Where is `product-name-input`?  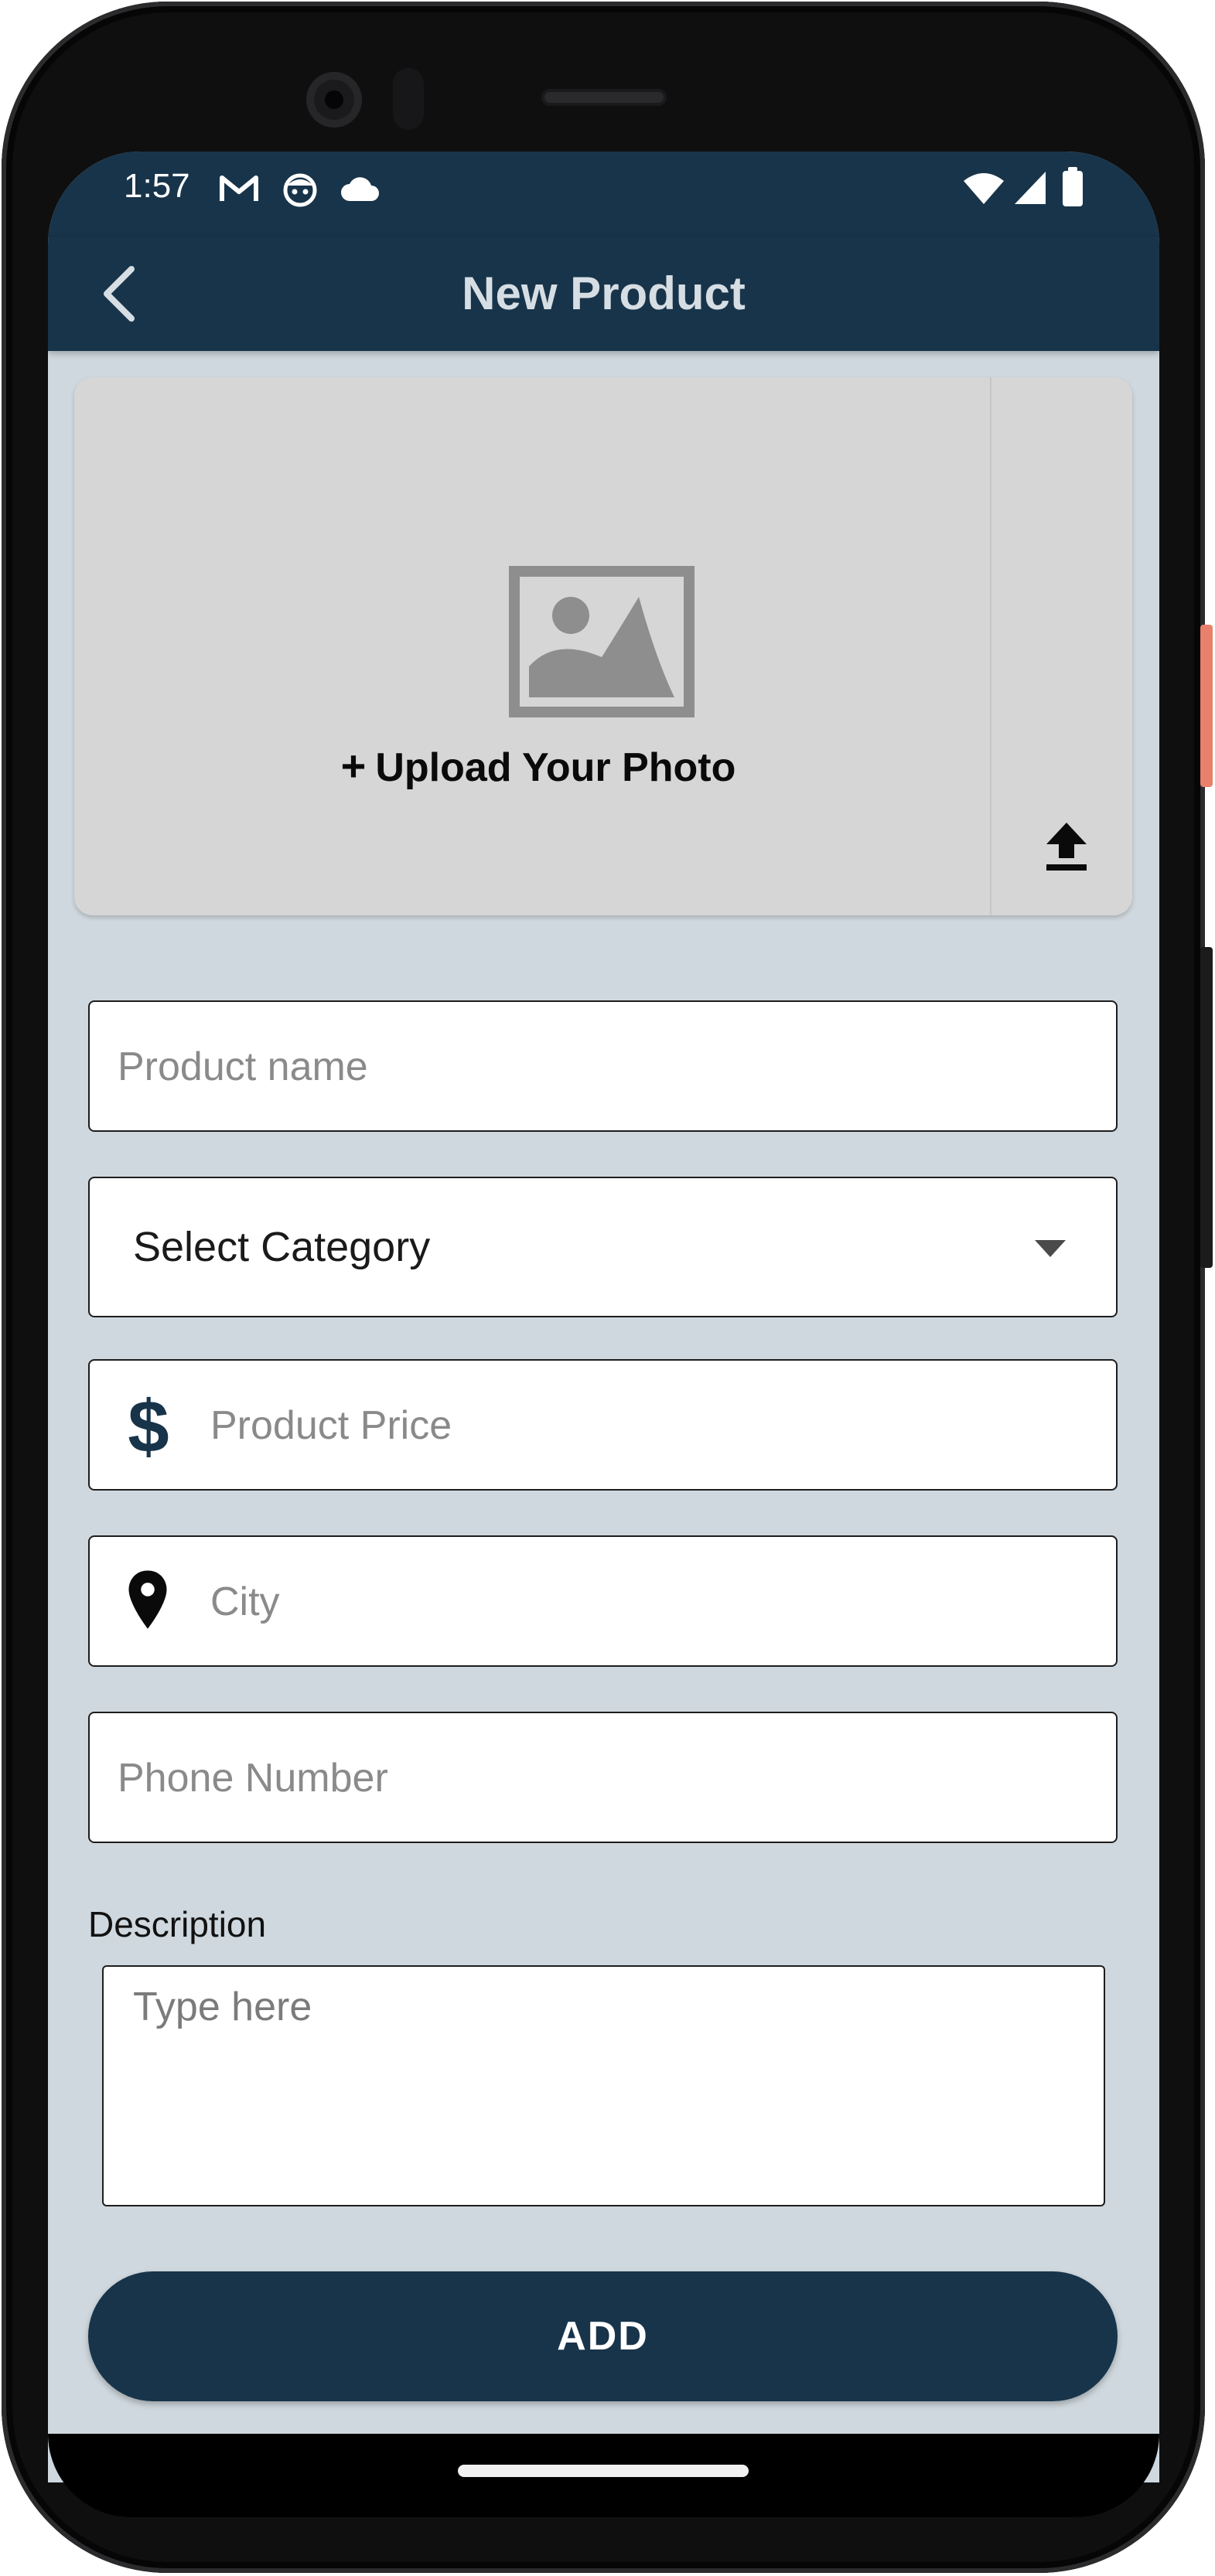 product-name-input is located at coordinates (605, 1067).